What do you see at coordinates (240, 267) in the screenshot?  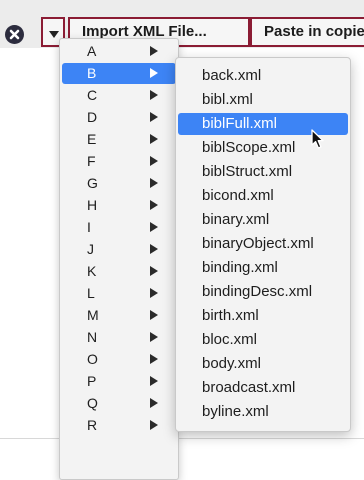 I see `menu-item-label: binding.xml` at bounding box center [240, 267].